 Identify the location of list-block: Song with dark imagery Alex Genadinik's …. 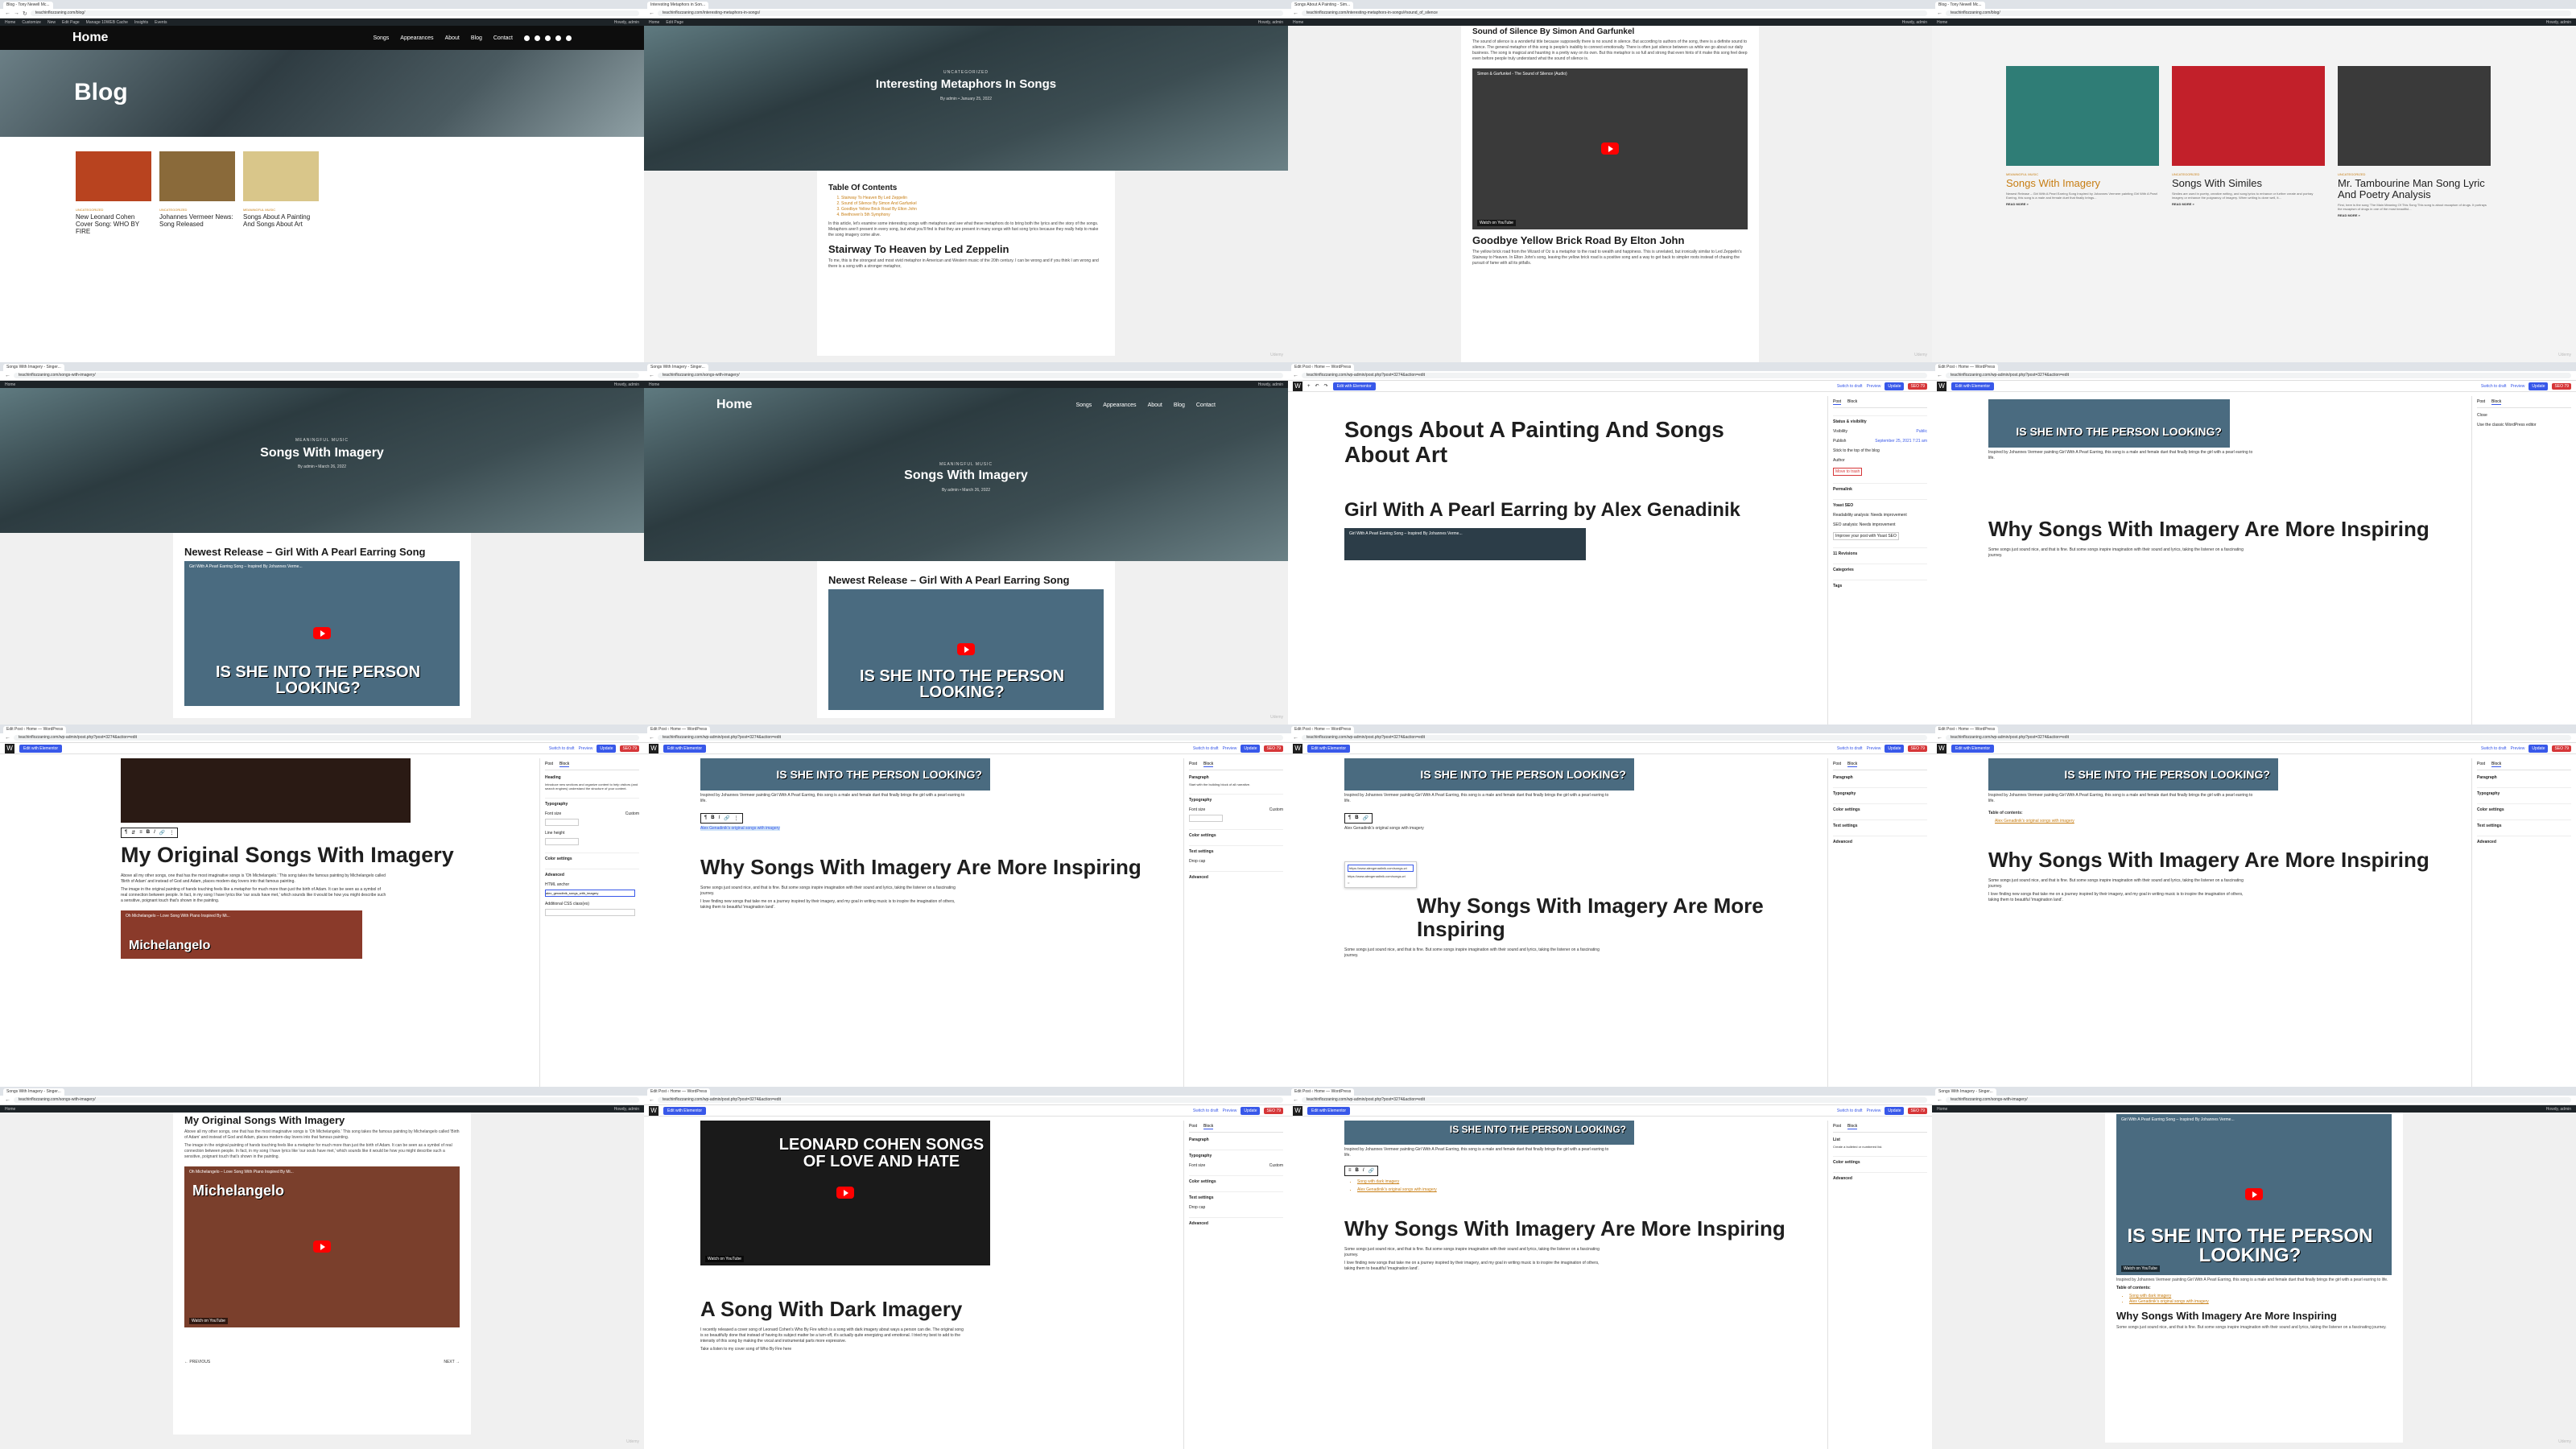
(1565, 1186).